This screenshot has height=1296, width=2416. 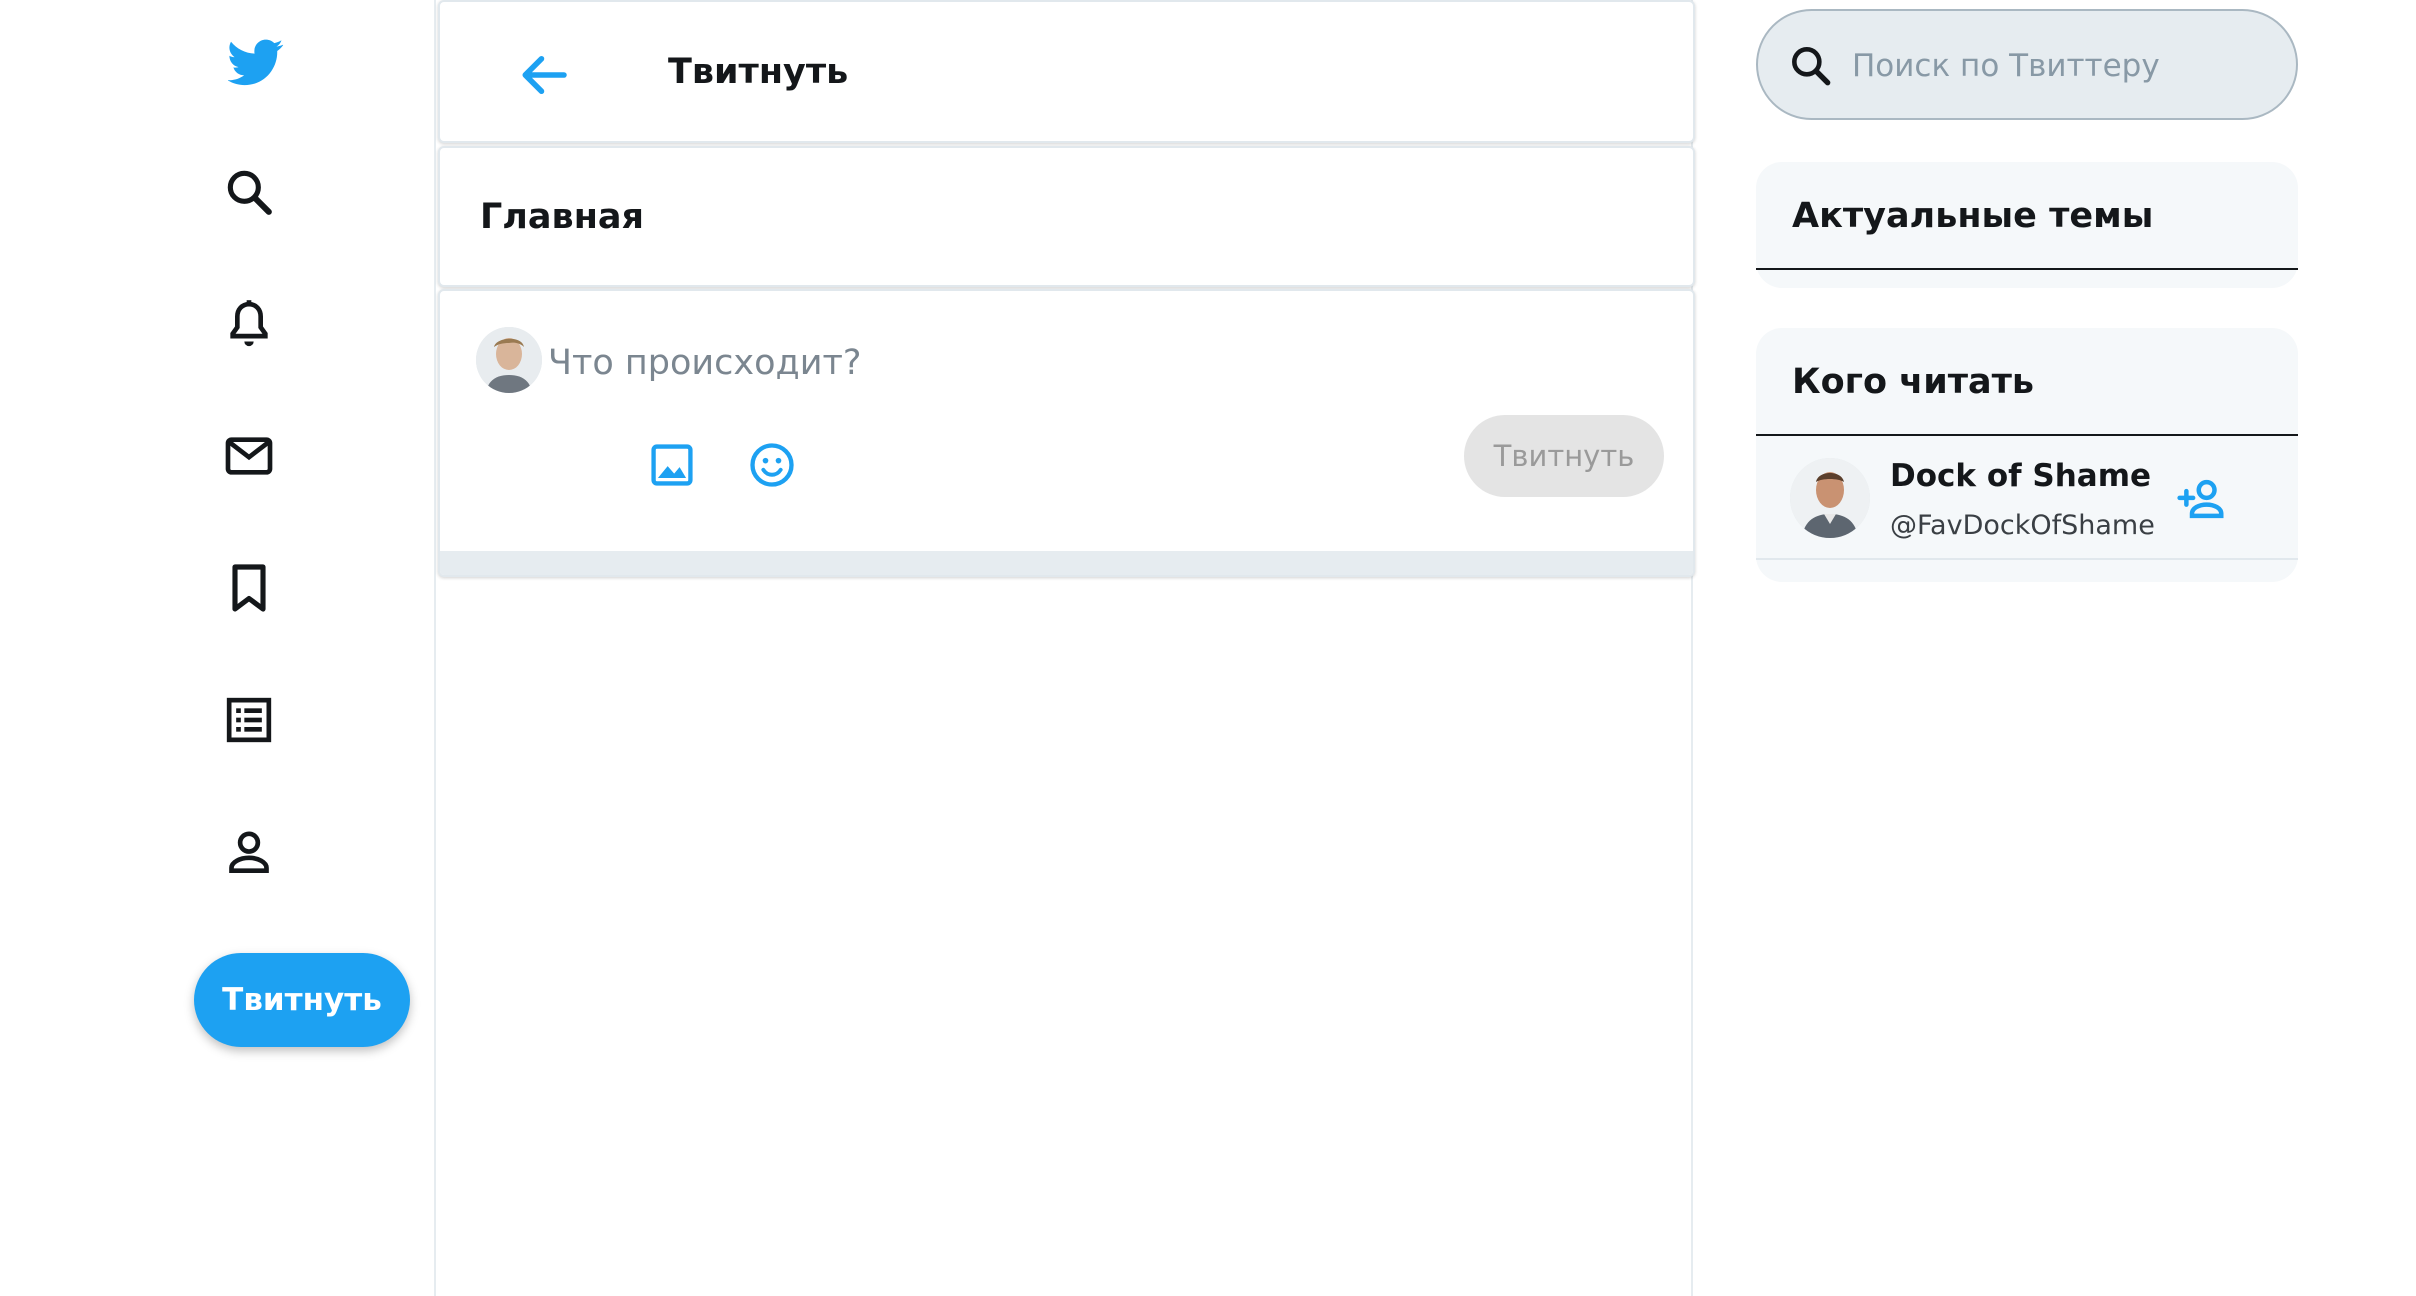 What do you see at coordinates (1913, 382) in the screenshot?
I see `who-to-follow-title: Кого читать` at bounding box center [1913, 382].